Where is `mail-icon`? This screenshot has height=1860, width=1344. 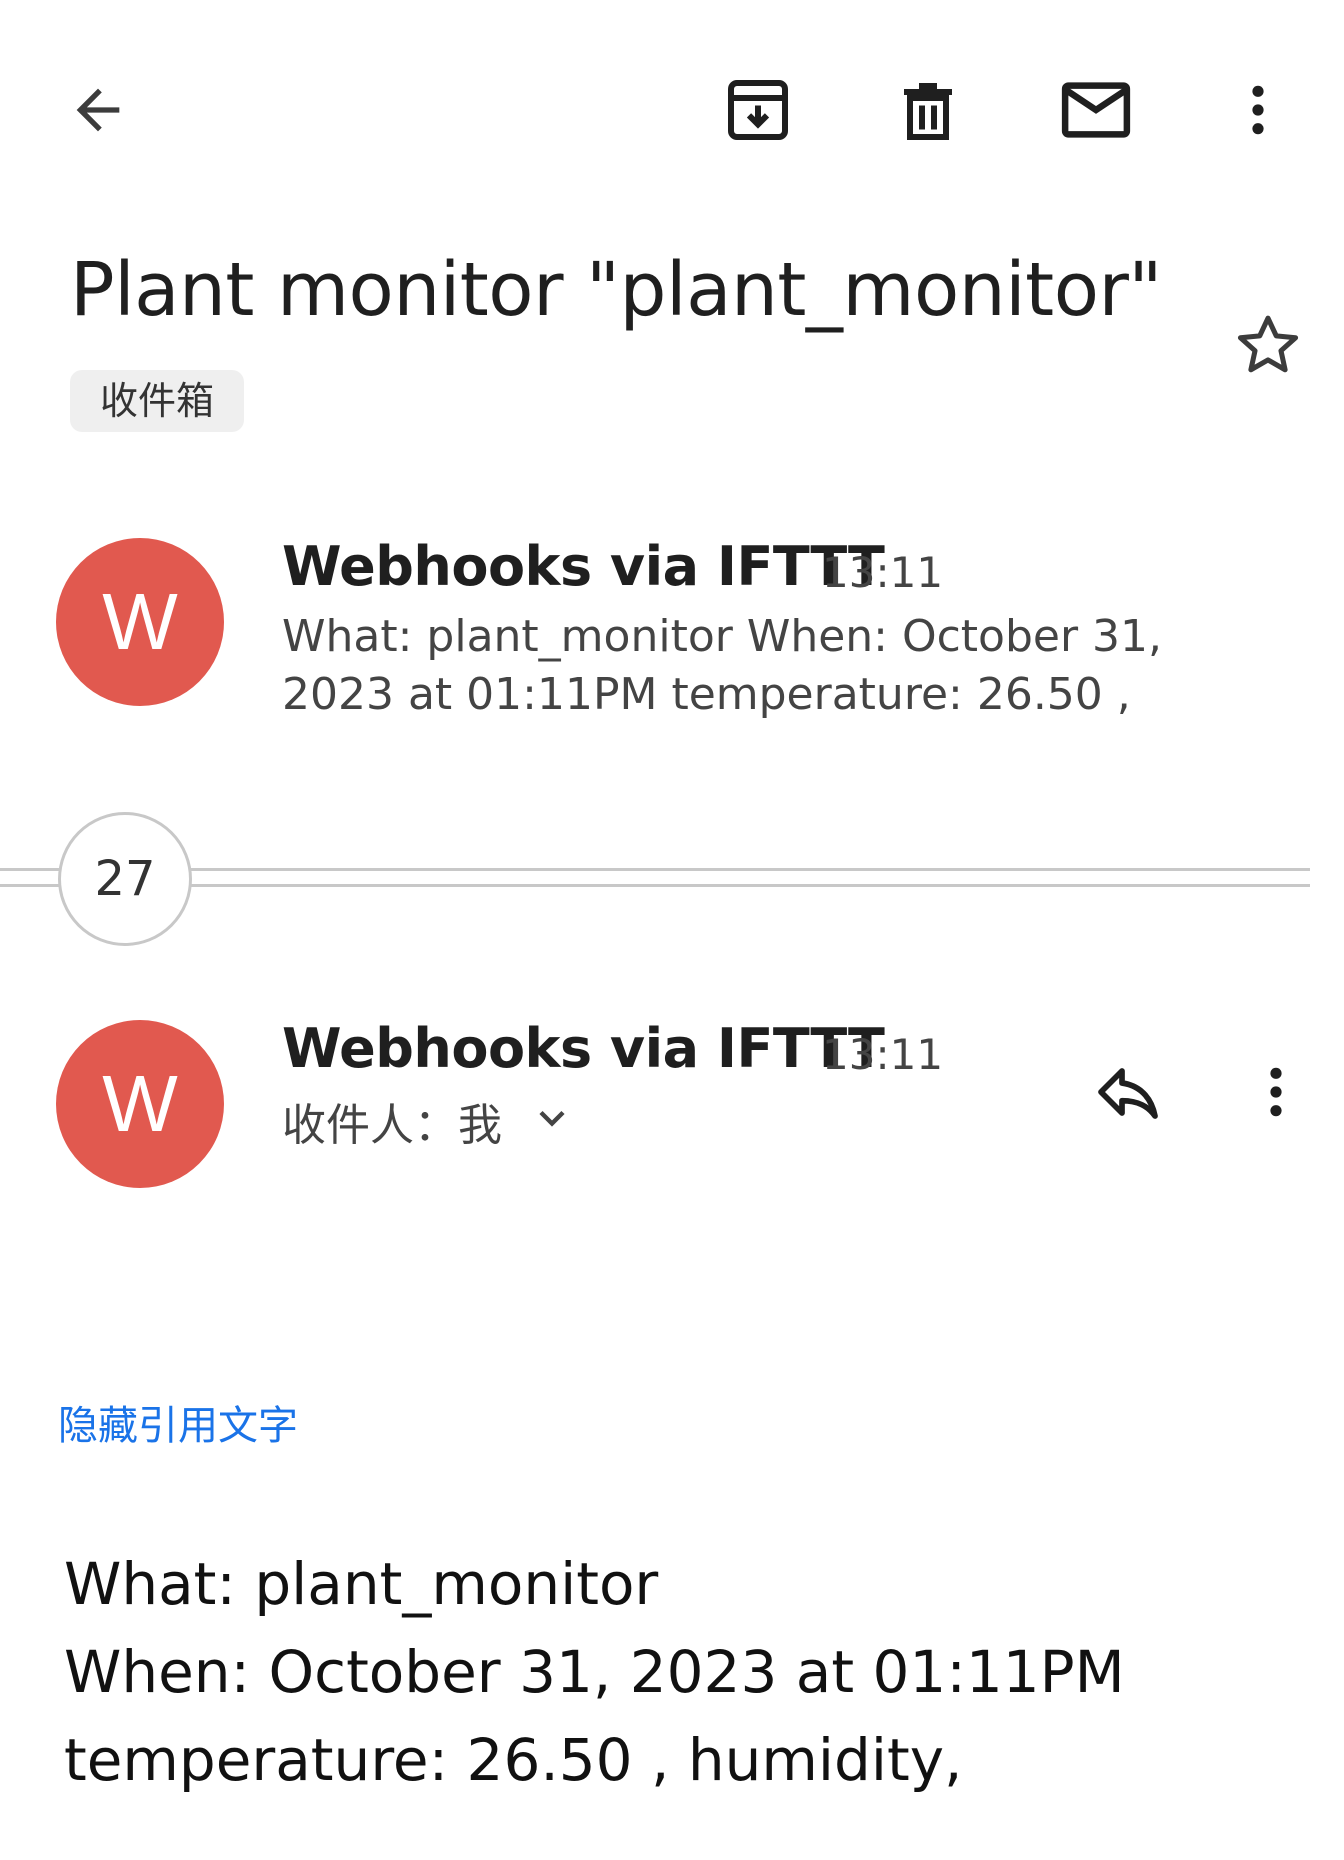 mail-icon is located at coordinates (1096, 110).